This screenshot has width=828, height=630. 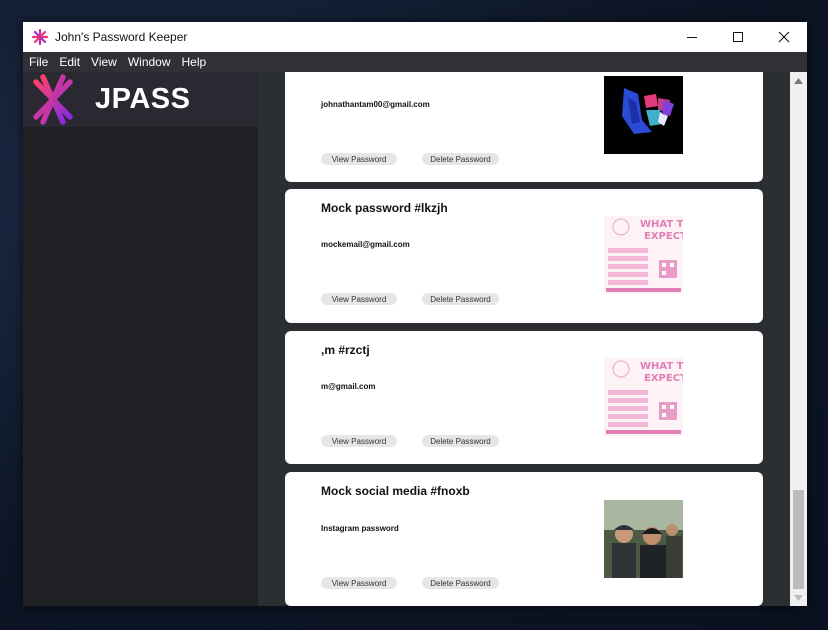 I want to click on title-bar: John's Password Keeper, so click(x=415, y=37).